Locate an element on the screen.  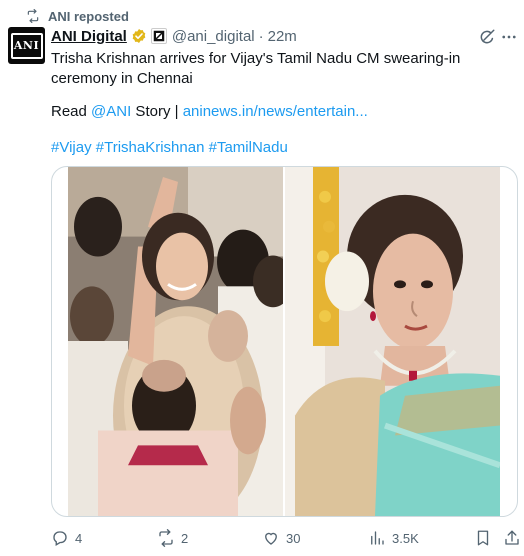
hashtag-trisha: #TrishaKrishnan is located at coordinates (150, 147).